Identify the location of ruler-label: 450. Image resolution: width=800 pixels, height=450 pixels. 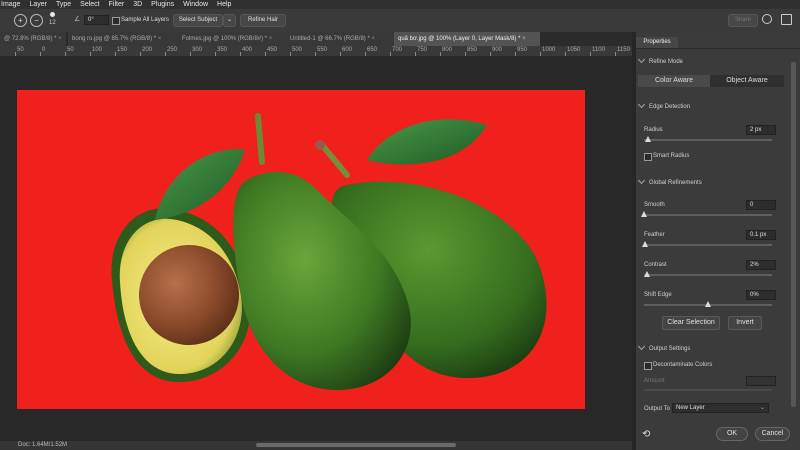
(272, 50).